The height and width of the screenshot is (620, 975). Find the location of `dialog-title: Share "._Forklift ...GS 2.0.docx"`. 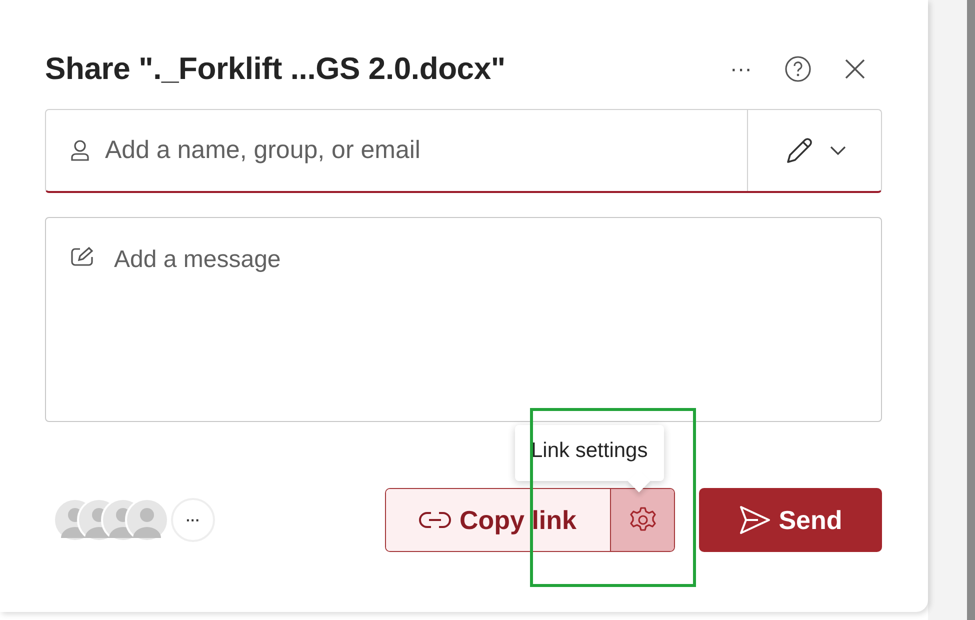

dialog-title: Share "._Forklift ...GS 2.0.docx" is located at coordinates (275, 69).